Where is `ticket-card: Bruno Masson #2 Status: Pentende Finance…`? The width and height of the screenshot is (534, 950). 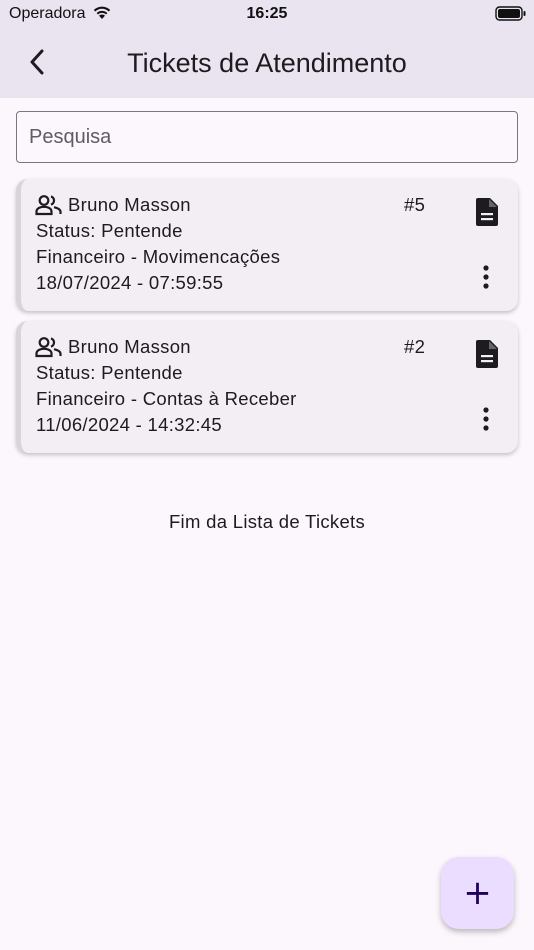
ticket-card: Bruno Masson #2 Status: Pentende Finance… is located at coordinates (267, 387).